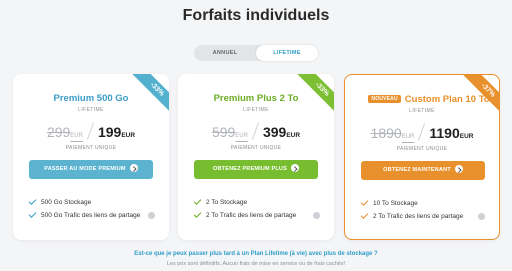 This screenshot has height=271, width=512. What do you see at coordinates (287, 53) in the screenshot?
I see `toggle-option-lifetime: LIFETIME` at bounding box center [287, 53].